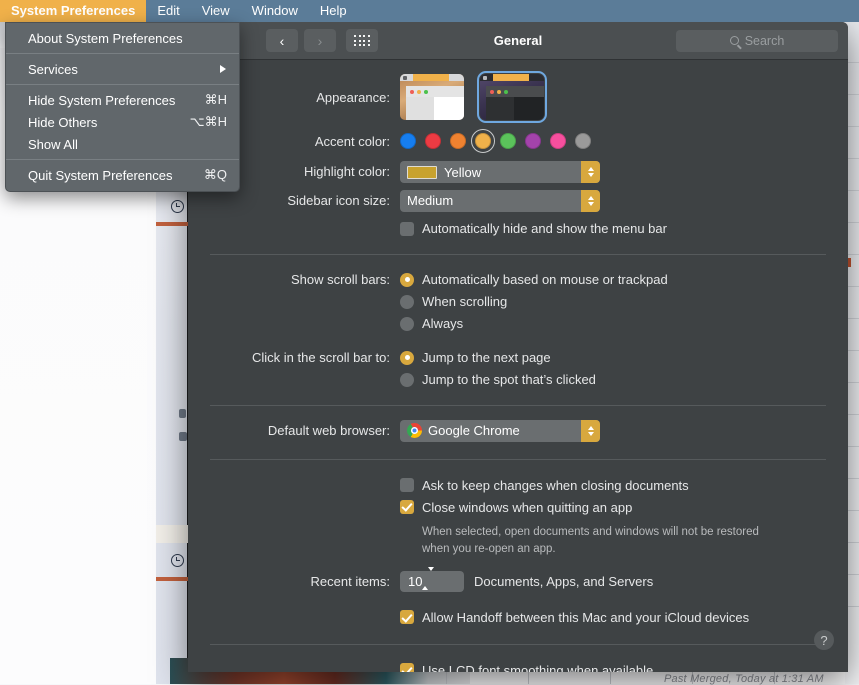  What do you see at coordinates (429, 11) in the screenshot?
I see `menubar: System PreferencesEditViewWindowHelp` at bounding box center [429, 11].